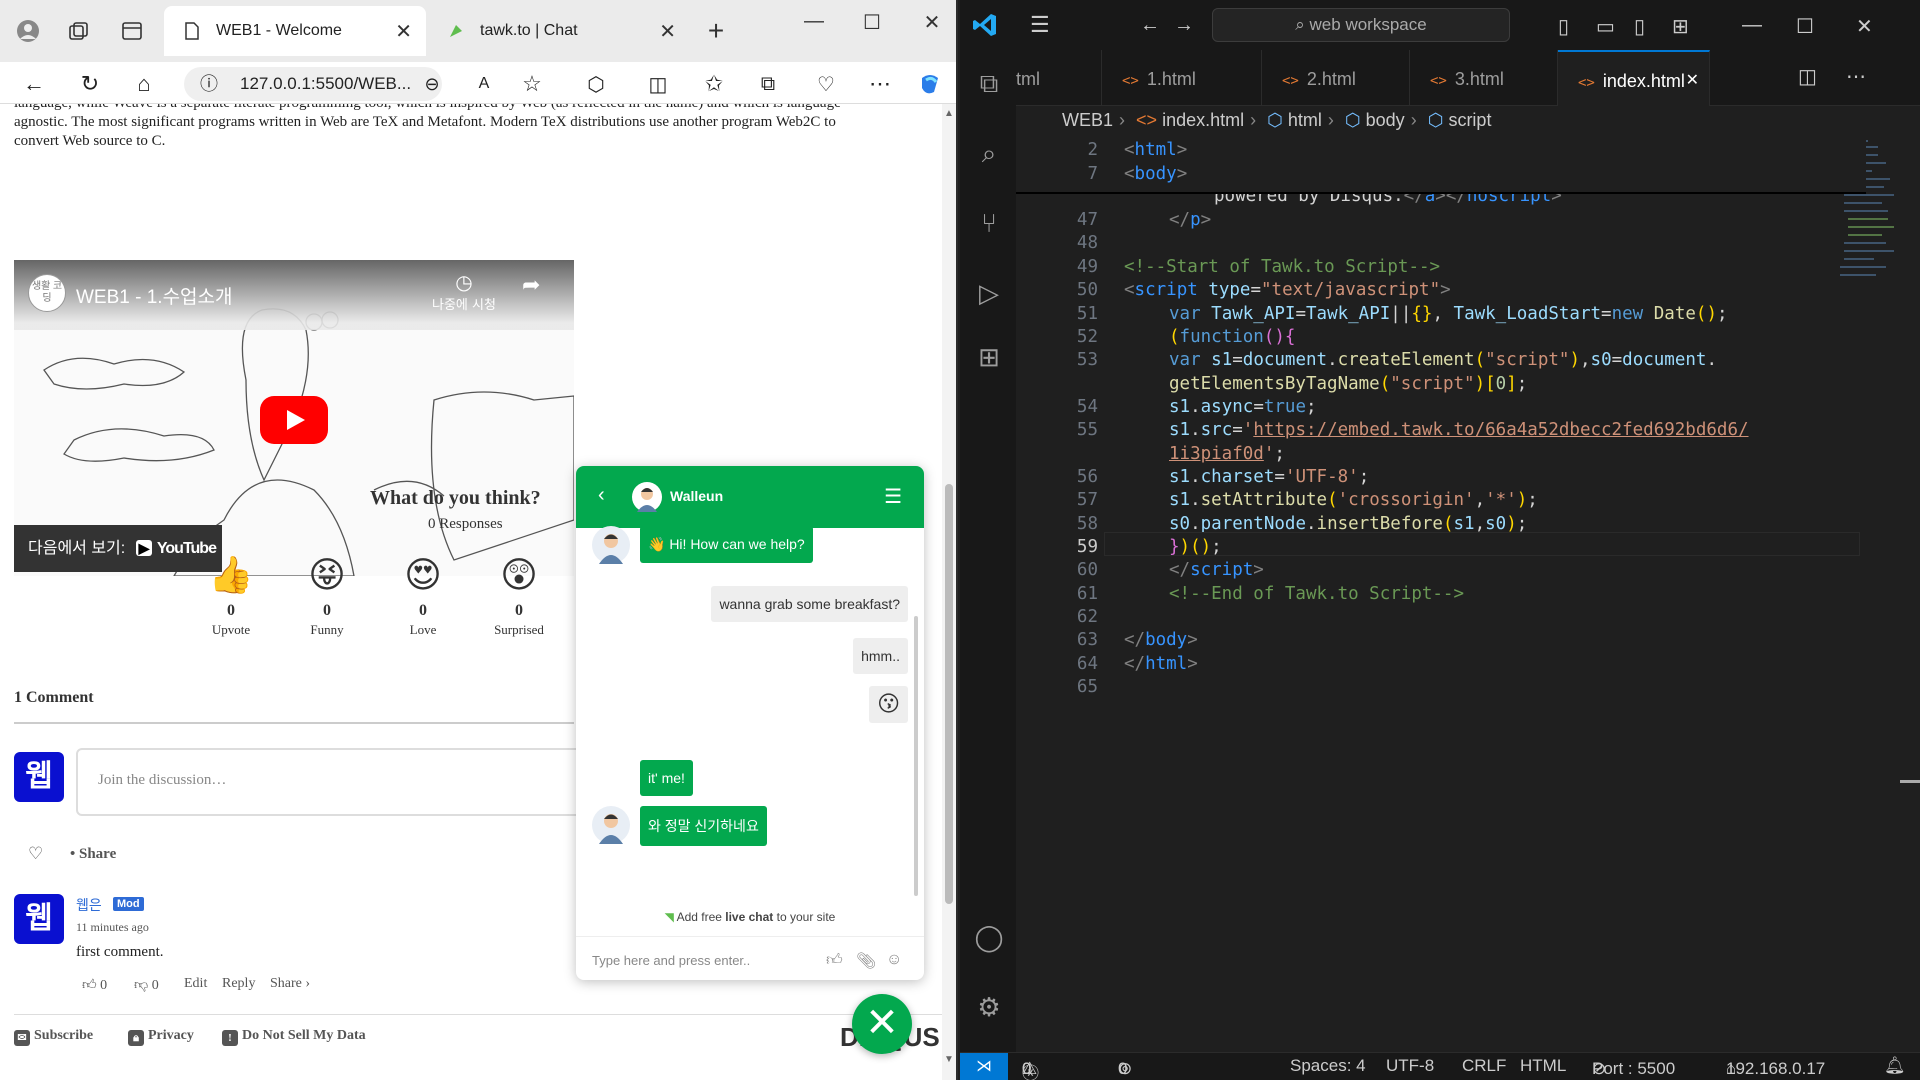 The image size is (1920, 1080). I want to click on indentation-indicator: Spaces: 4, so click(1328, 1066).